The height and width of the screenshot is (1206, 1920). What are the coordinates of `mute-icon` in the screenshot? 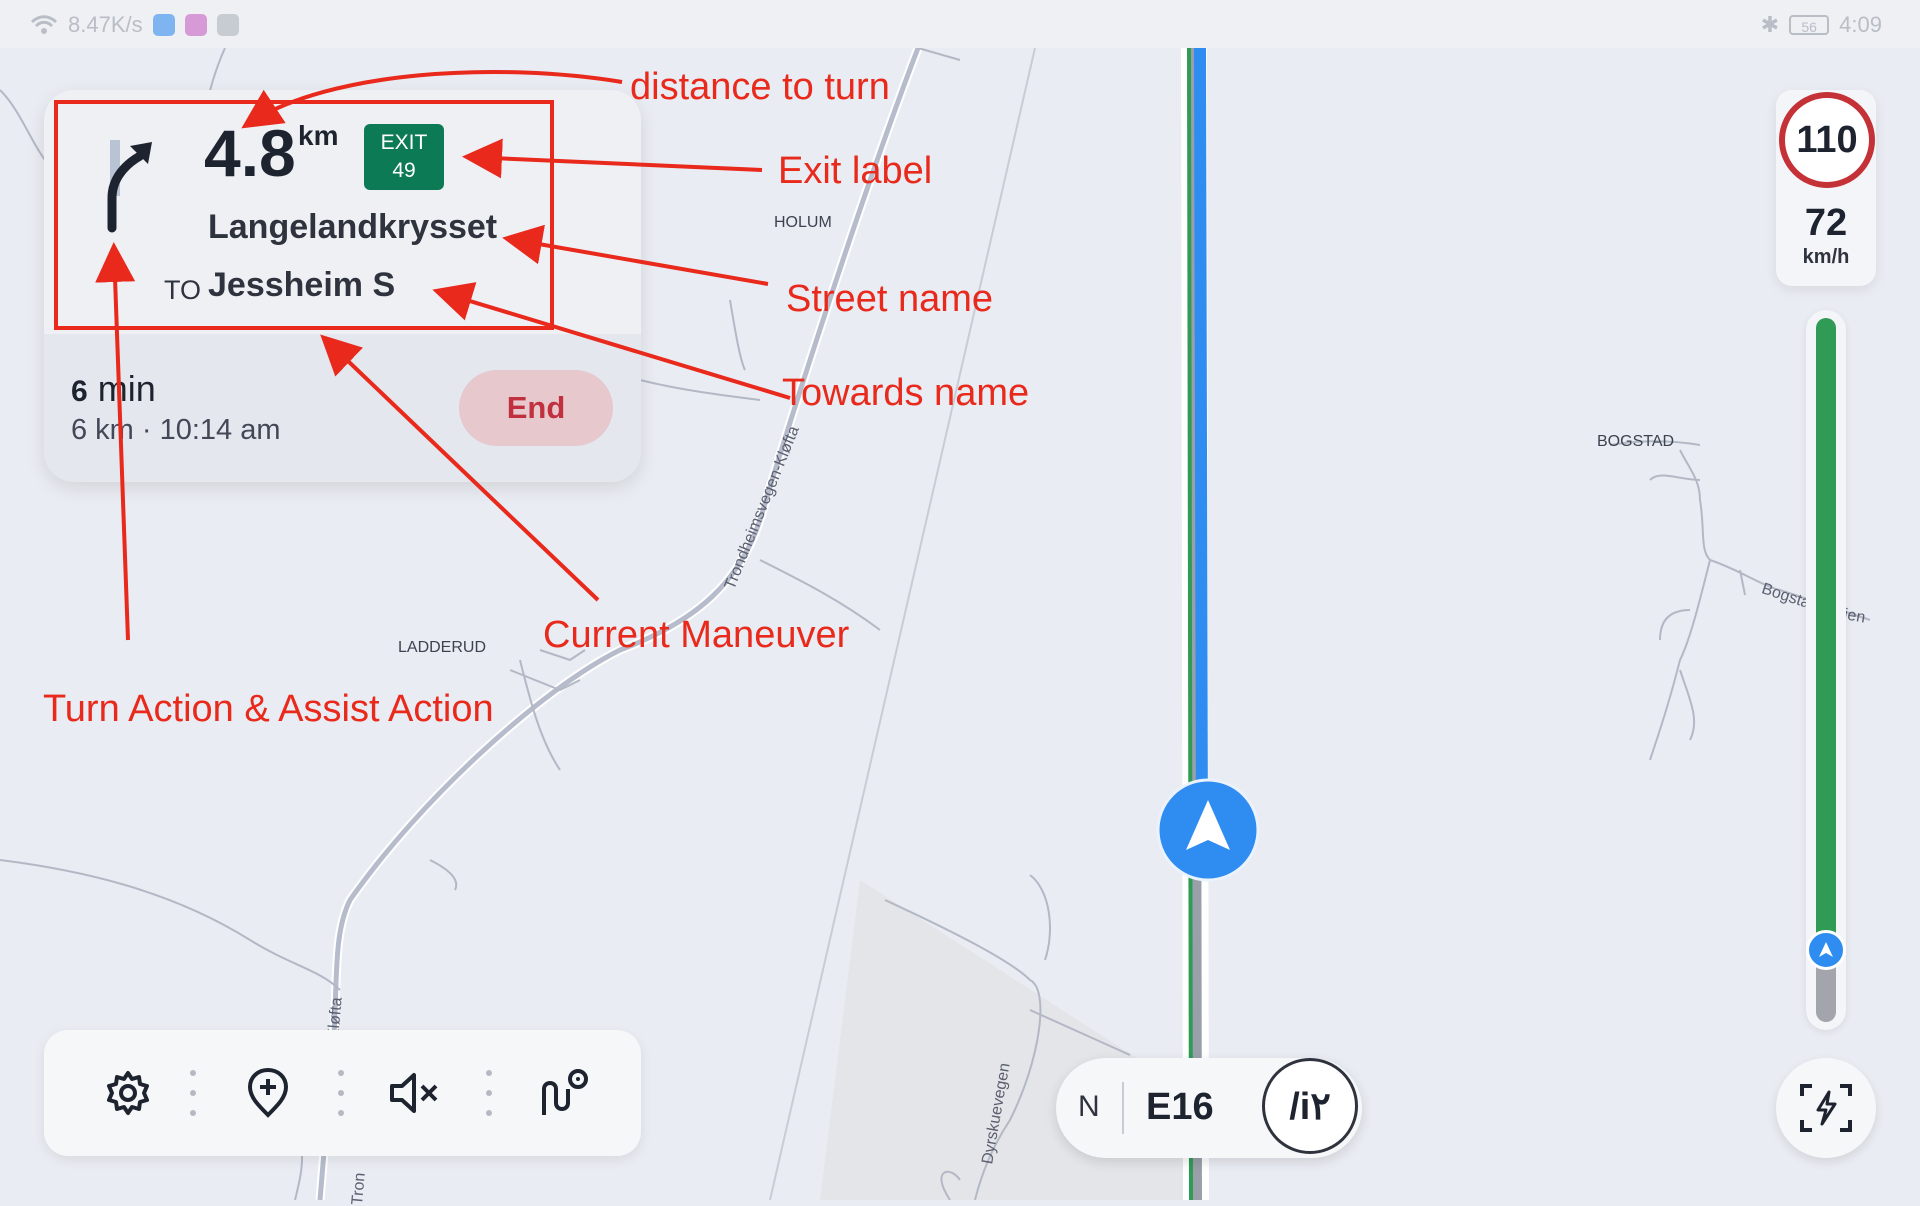 It's located at (414, 1093).